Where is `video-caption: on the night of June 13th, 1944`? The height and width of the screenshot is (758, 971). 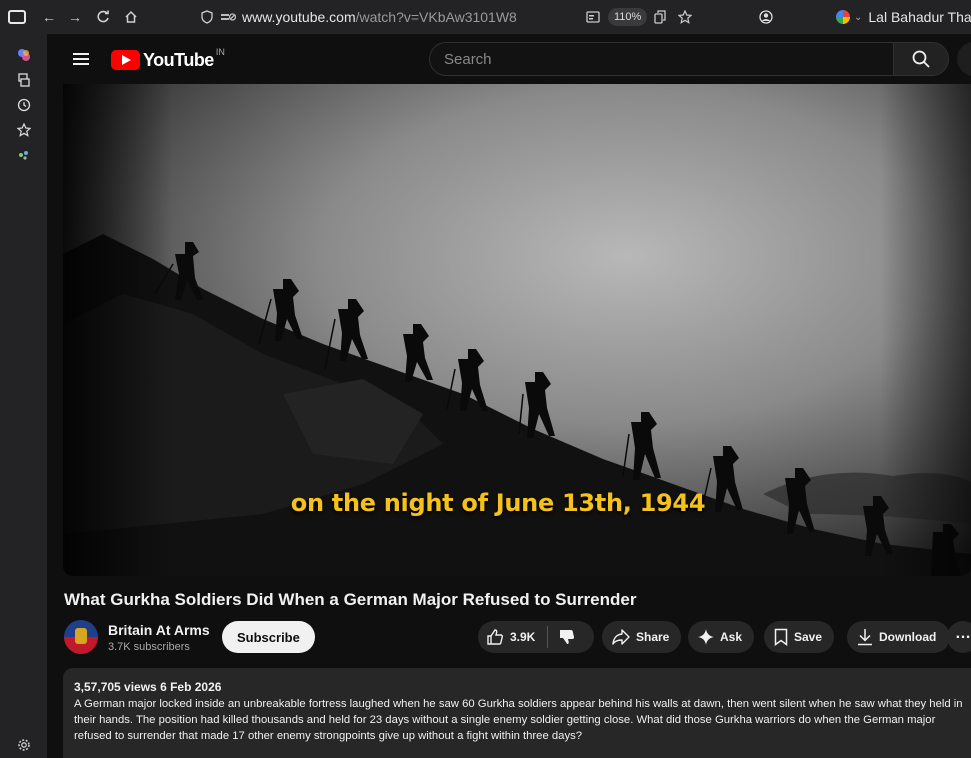 video-caption: on the night of June 13th, 1944 is located at coordinates (498, 503).